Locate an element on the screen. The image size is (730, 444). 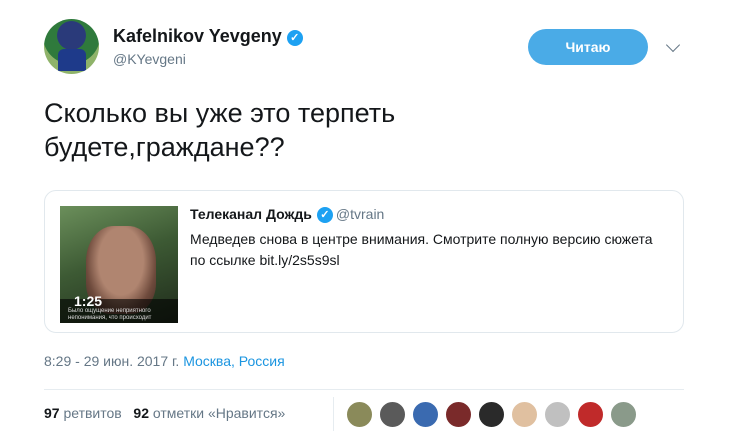
likes-stat: 92 отметки «Нравится» is located at coordinates (209, 413).